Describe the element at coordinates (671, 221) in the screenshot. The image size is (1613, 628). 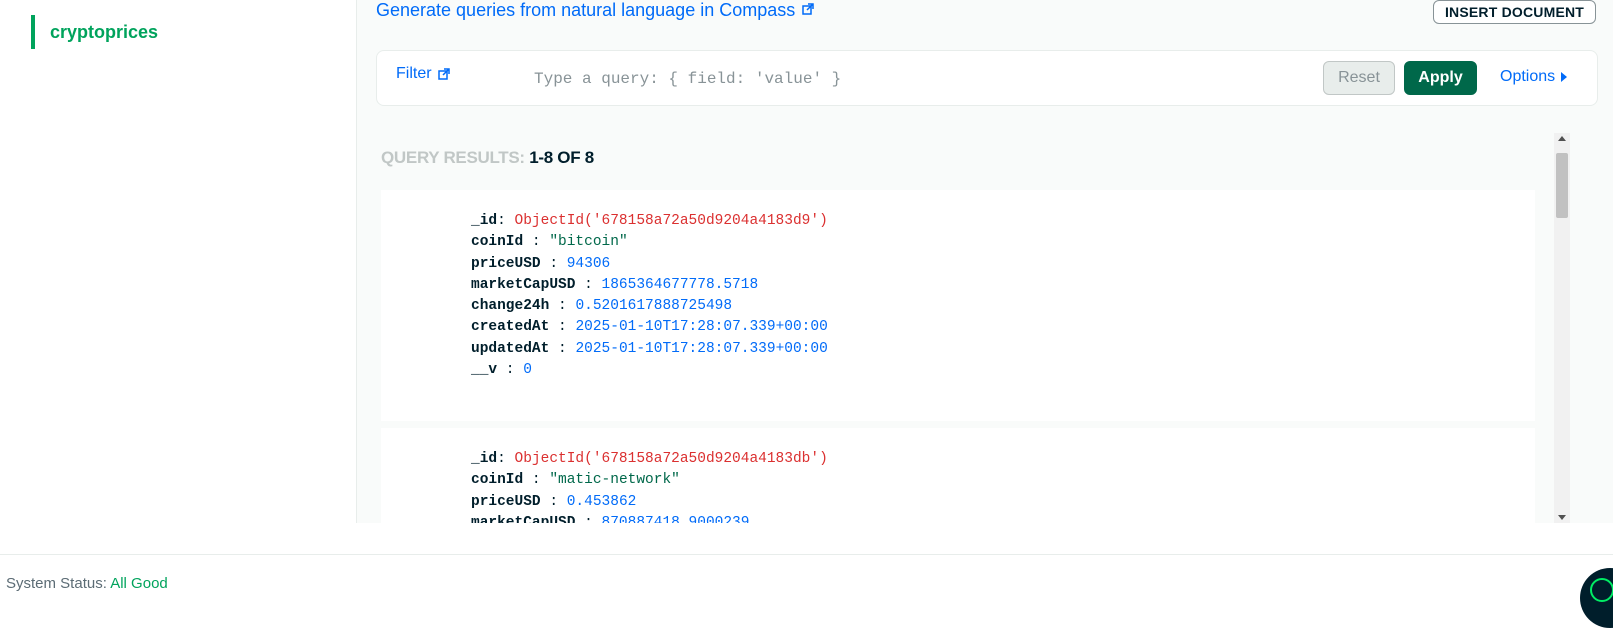
I see `field-value: ObjectId('678158a72a50d9204a4183d9')` at that location.